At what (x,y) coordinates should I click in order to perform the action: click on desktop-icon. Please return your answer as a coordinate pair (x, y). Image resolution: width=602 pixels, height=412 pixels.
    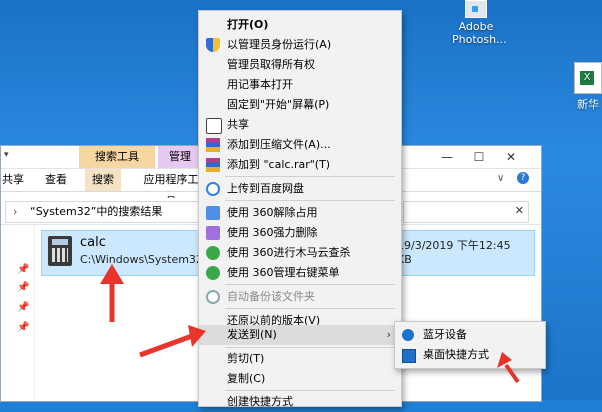
    Looking at the image, I should click on (409, 356).